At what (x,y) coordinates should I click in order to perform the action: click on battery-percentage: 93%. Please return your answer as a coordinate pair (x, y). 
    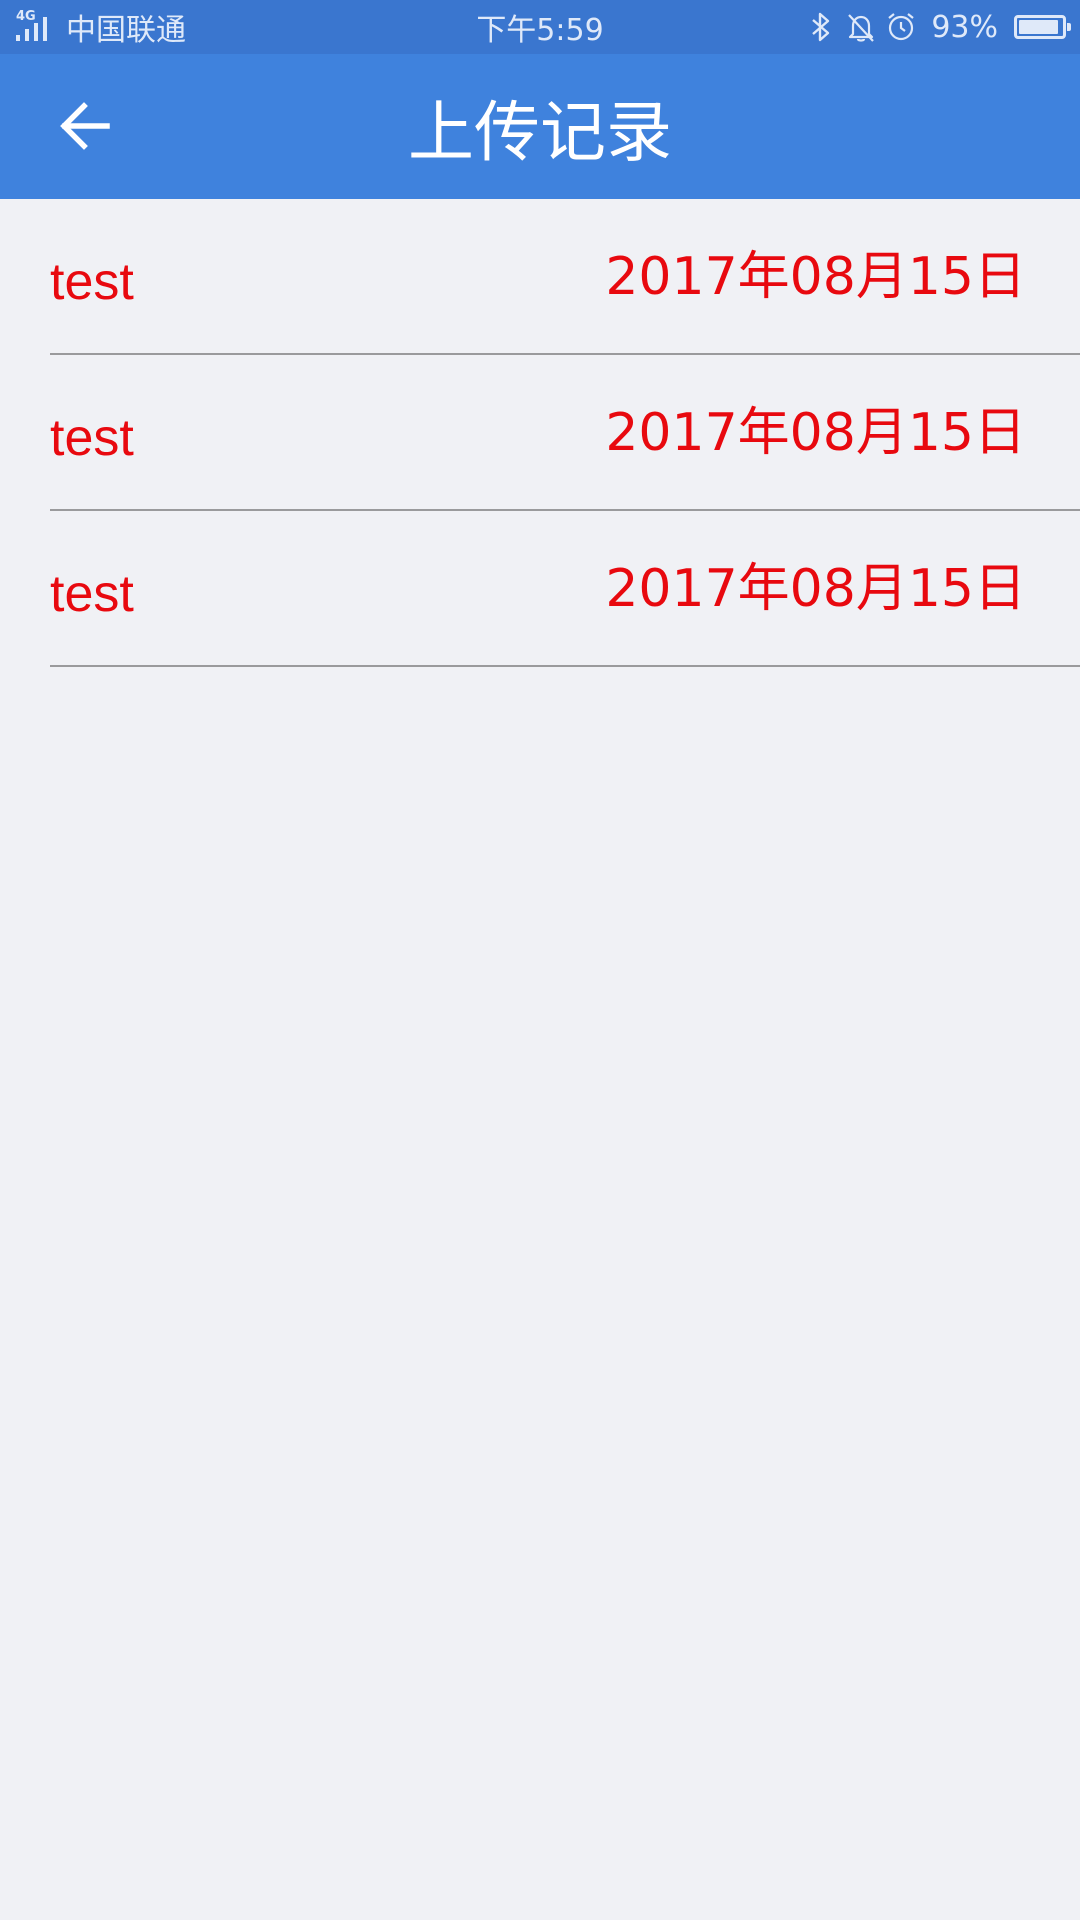
    Looking at the image, I should click on (964, 27).